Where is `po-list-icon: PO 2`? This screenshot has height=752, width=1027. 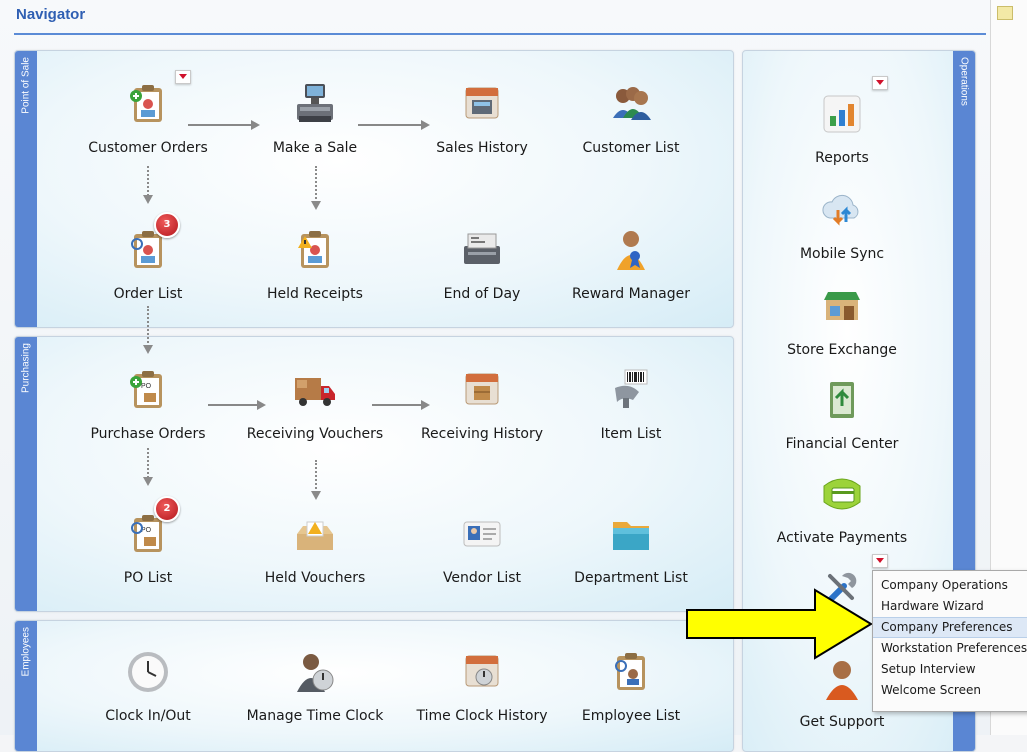 po-list-icon: PO 2 is located at coordinates (153, 526).